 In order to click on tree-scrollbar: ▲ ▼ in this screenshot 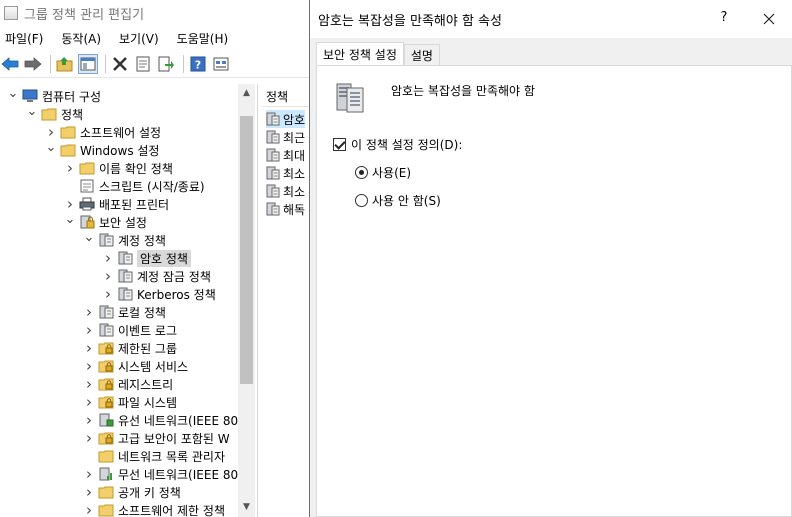, I will do `click(246, 300)`.